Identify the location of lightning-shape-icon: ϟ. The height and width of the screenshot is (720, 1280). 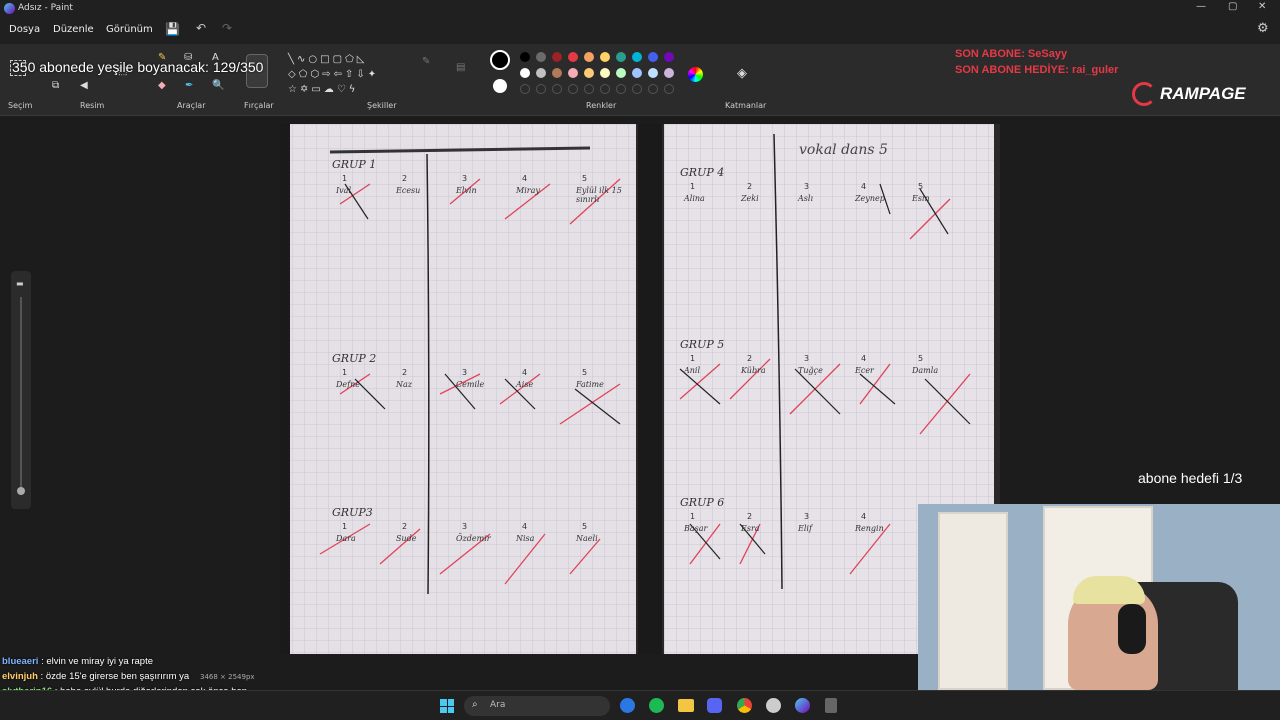
(354, 89).